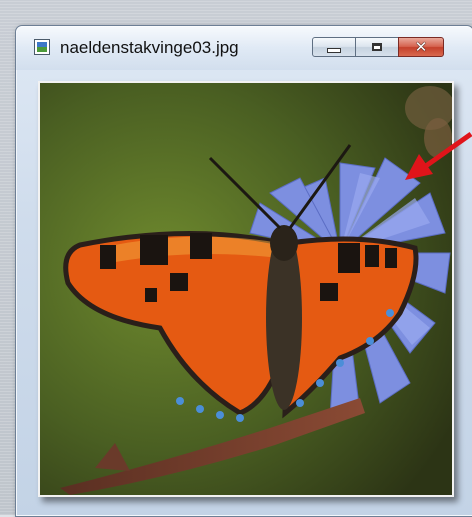 This screenshot has height=517, width=472. I want to click on window-title: naeldenstakvinge03.jpg, so click(149, 47).